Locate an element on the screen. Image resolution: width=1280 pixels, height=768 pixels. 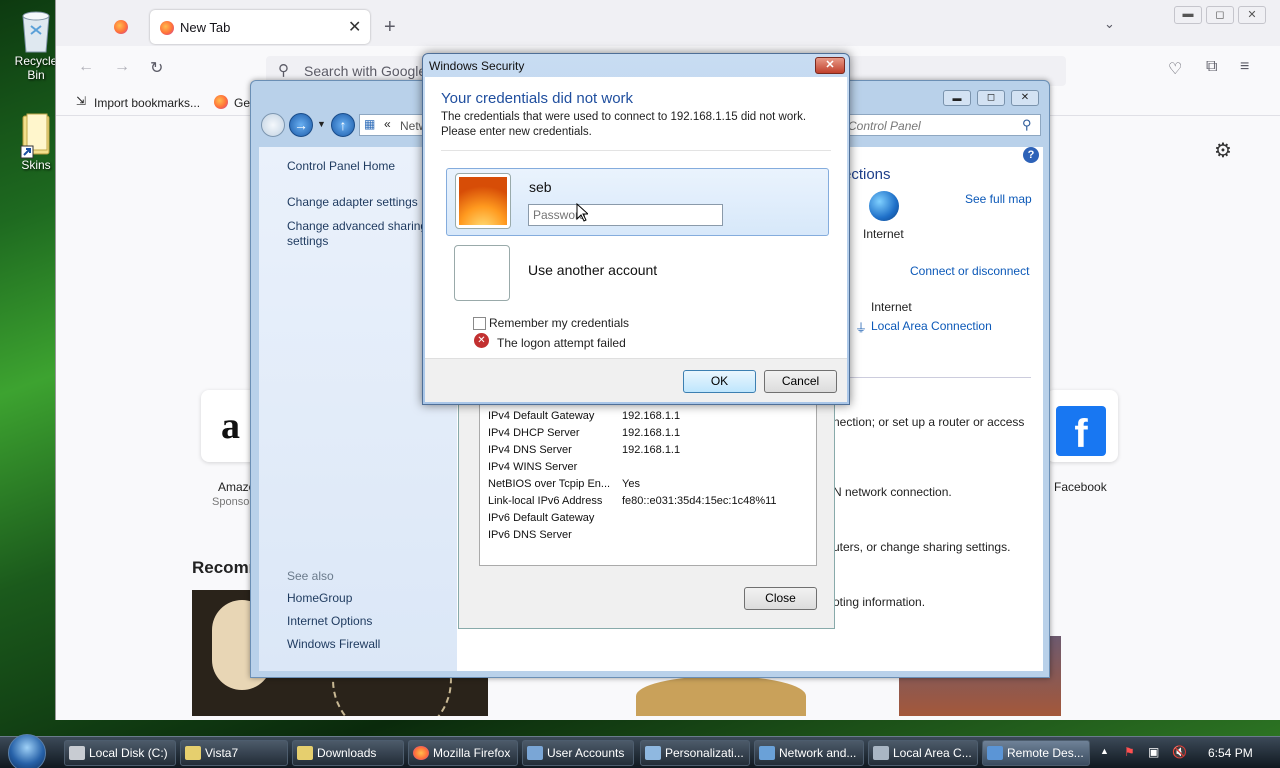
search-box: Control Panel ⚲ is located at coordinates (941, 125).